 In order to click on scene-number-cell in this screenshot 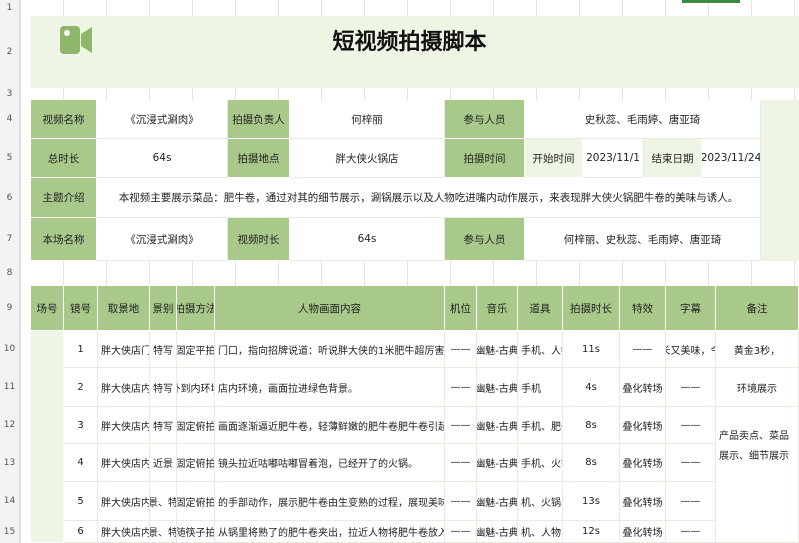, I will do `click(47, 437)`.